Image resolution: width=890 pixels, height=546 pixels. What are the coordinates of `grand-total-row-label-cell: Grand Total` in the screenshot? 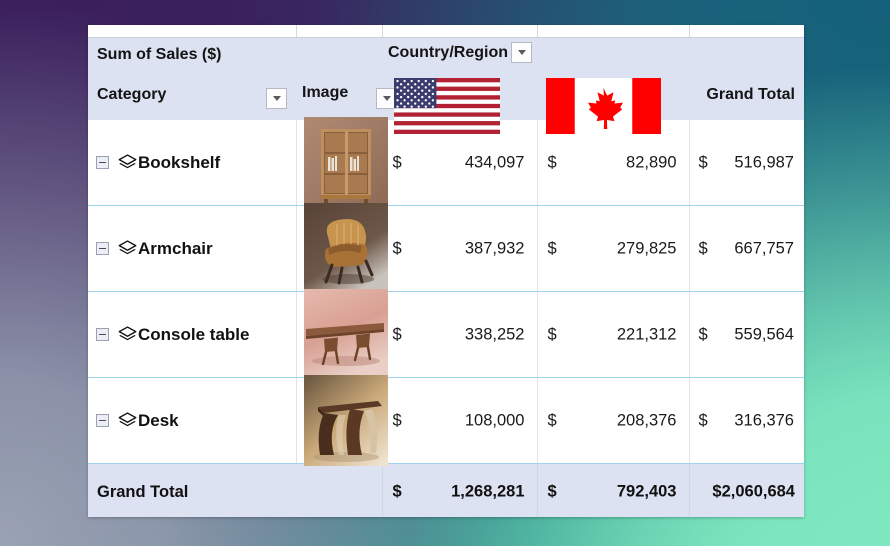 It's located at (235, 490).